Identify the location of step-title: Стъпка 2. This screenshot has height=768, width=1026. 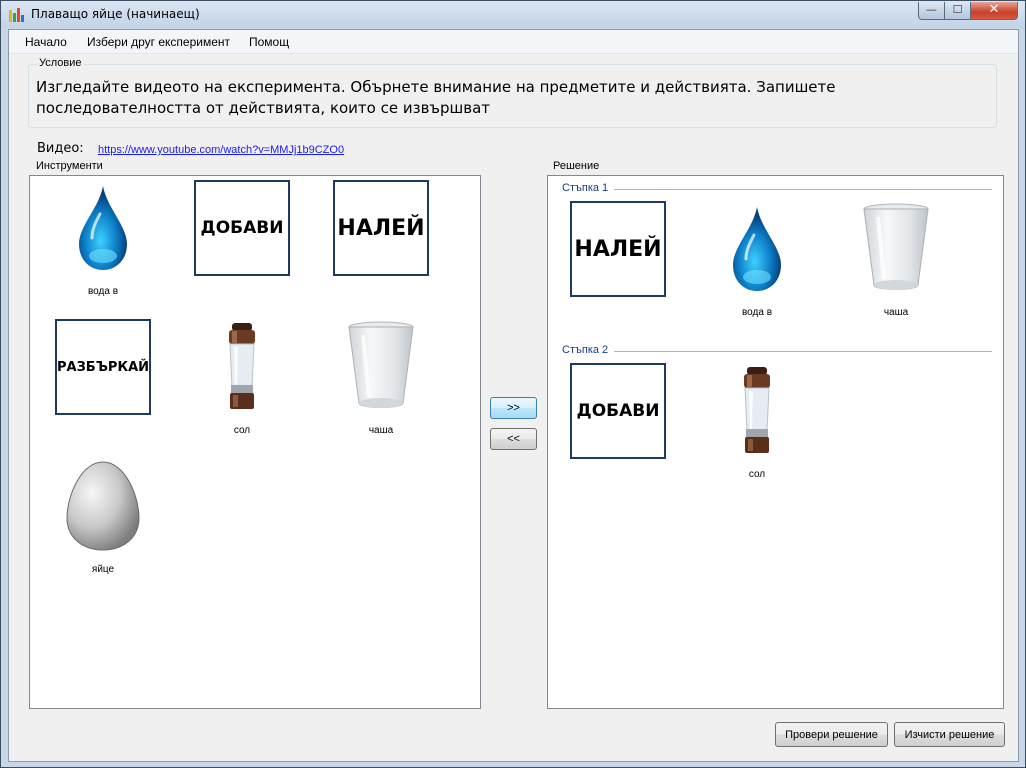
(585, 350).